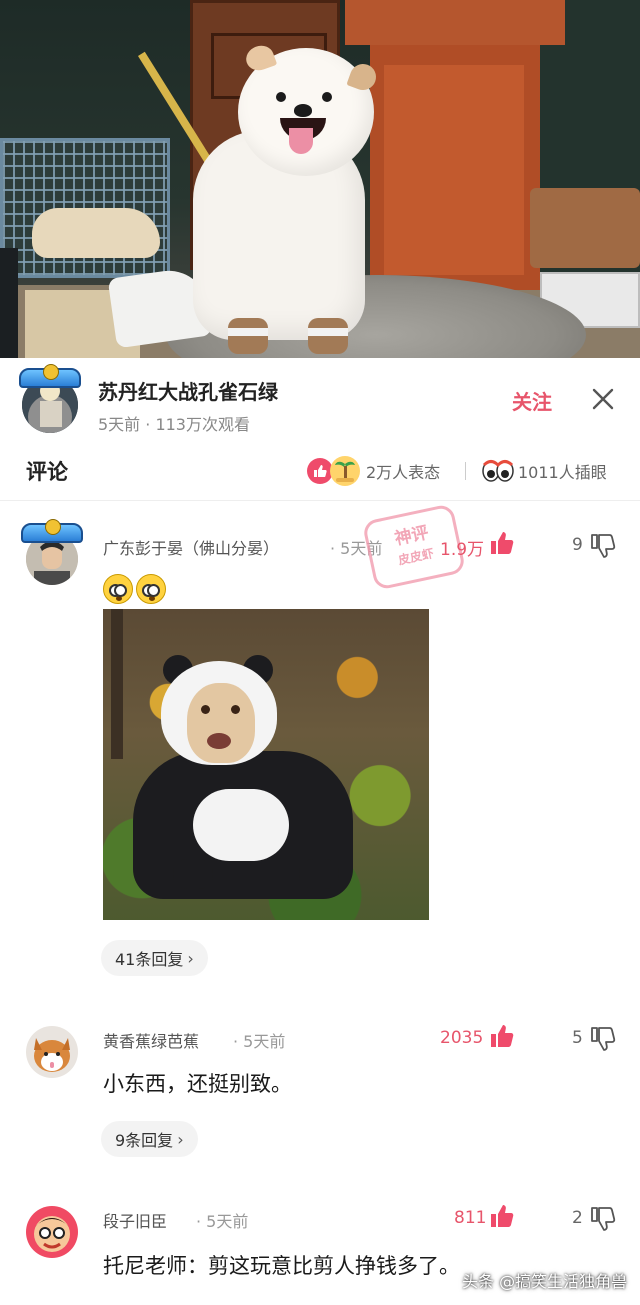  I want to click on photo-dog-nose, so click(219, 741).